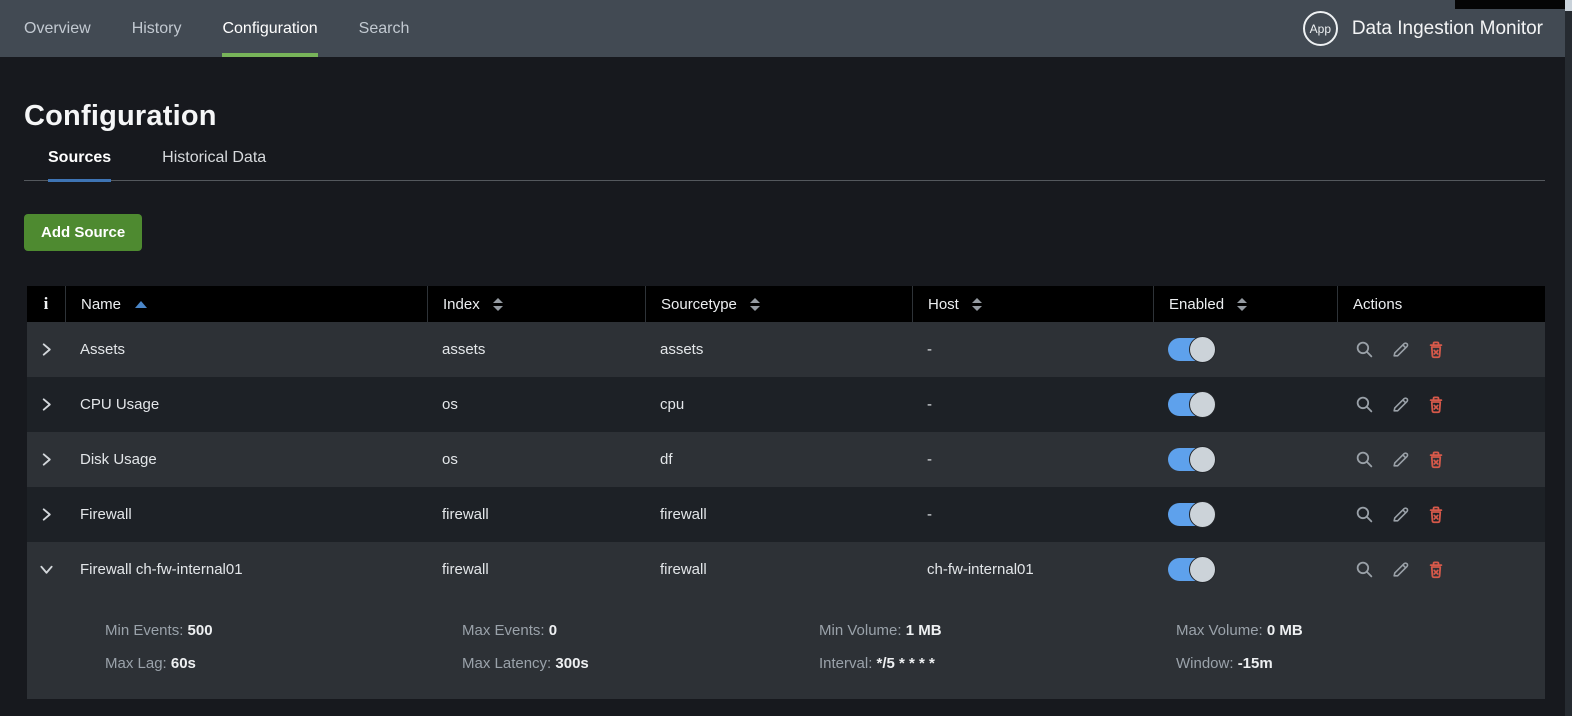 The image size is (1572, 716). Describe the element at coordinates (450, 404) in the screenshot. I see `cell-index: os` at that location.